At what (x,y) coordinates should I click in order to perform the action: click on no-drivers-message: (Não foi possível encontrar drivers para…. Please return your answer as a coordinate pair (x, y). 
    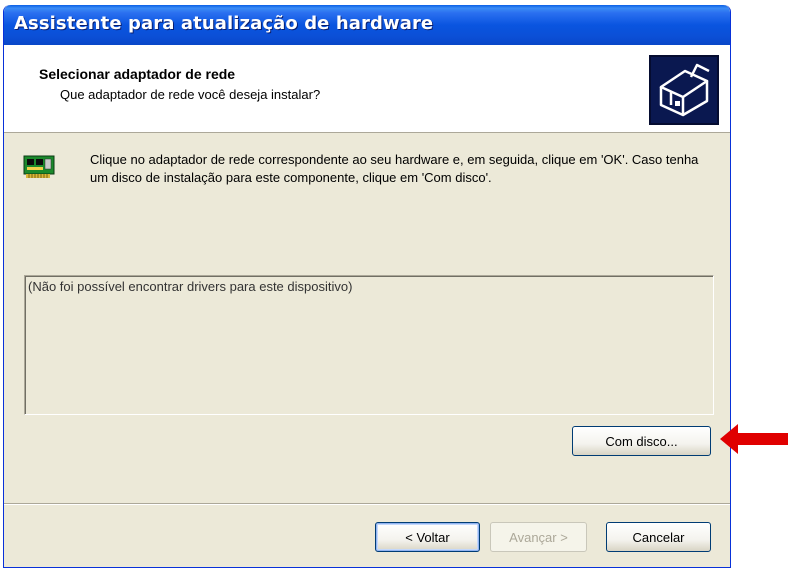
    Looking at the image, I should click on (190, 286).